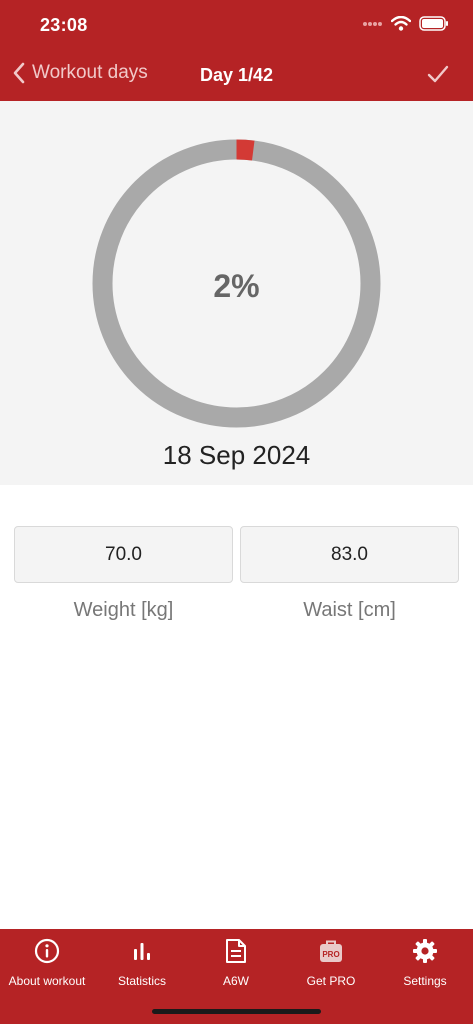  I want to click on checkmark-icon, so click(438, 74).